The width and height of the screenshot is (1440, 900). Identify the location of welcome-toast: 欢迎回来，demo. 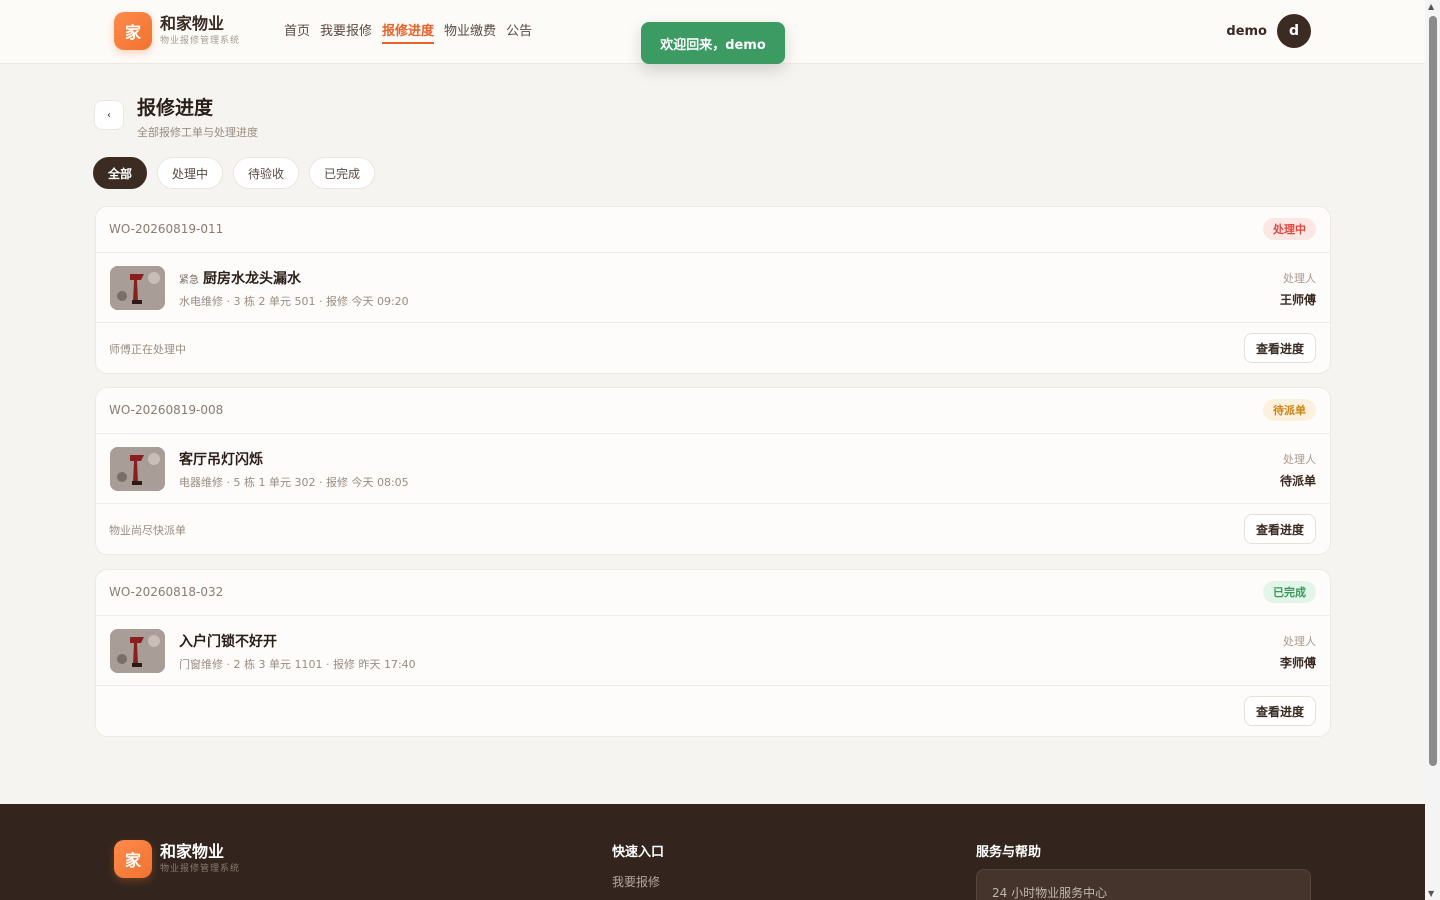
(713, 43).